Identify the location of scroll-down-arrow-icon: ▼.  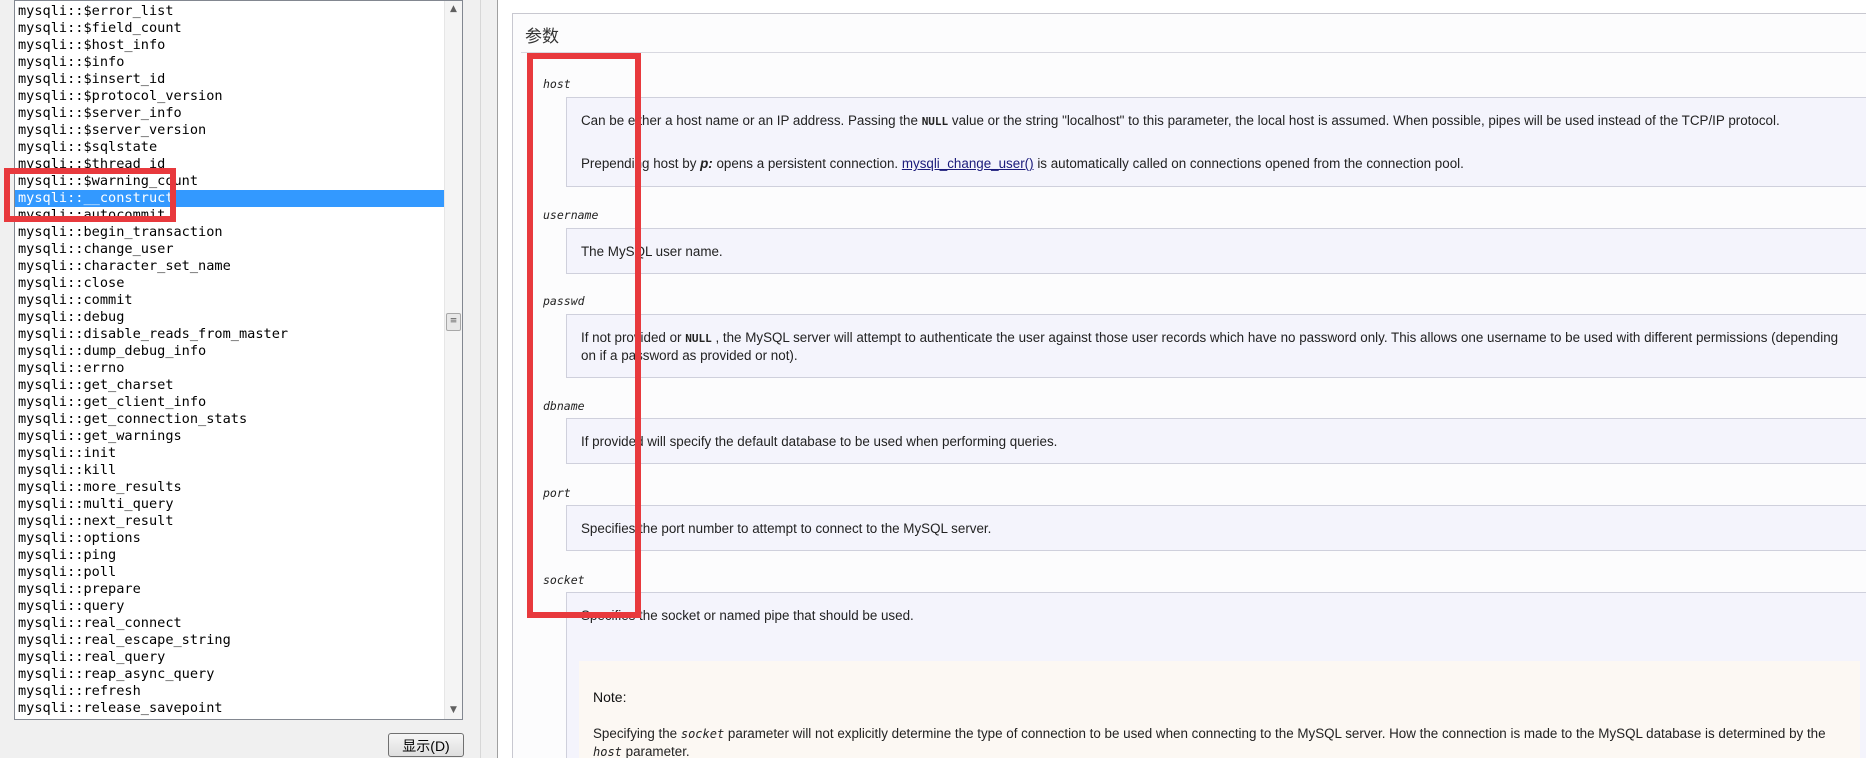
(453, 710).